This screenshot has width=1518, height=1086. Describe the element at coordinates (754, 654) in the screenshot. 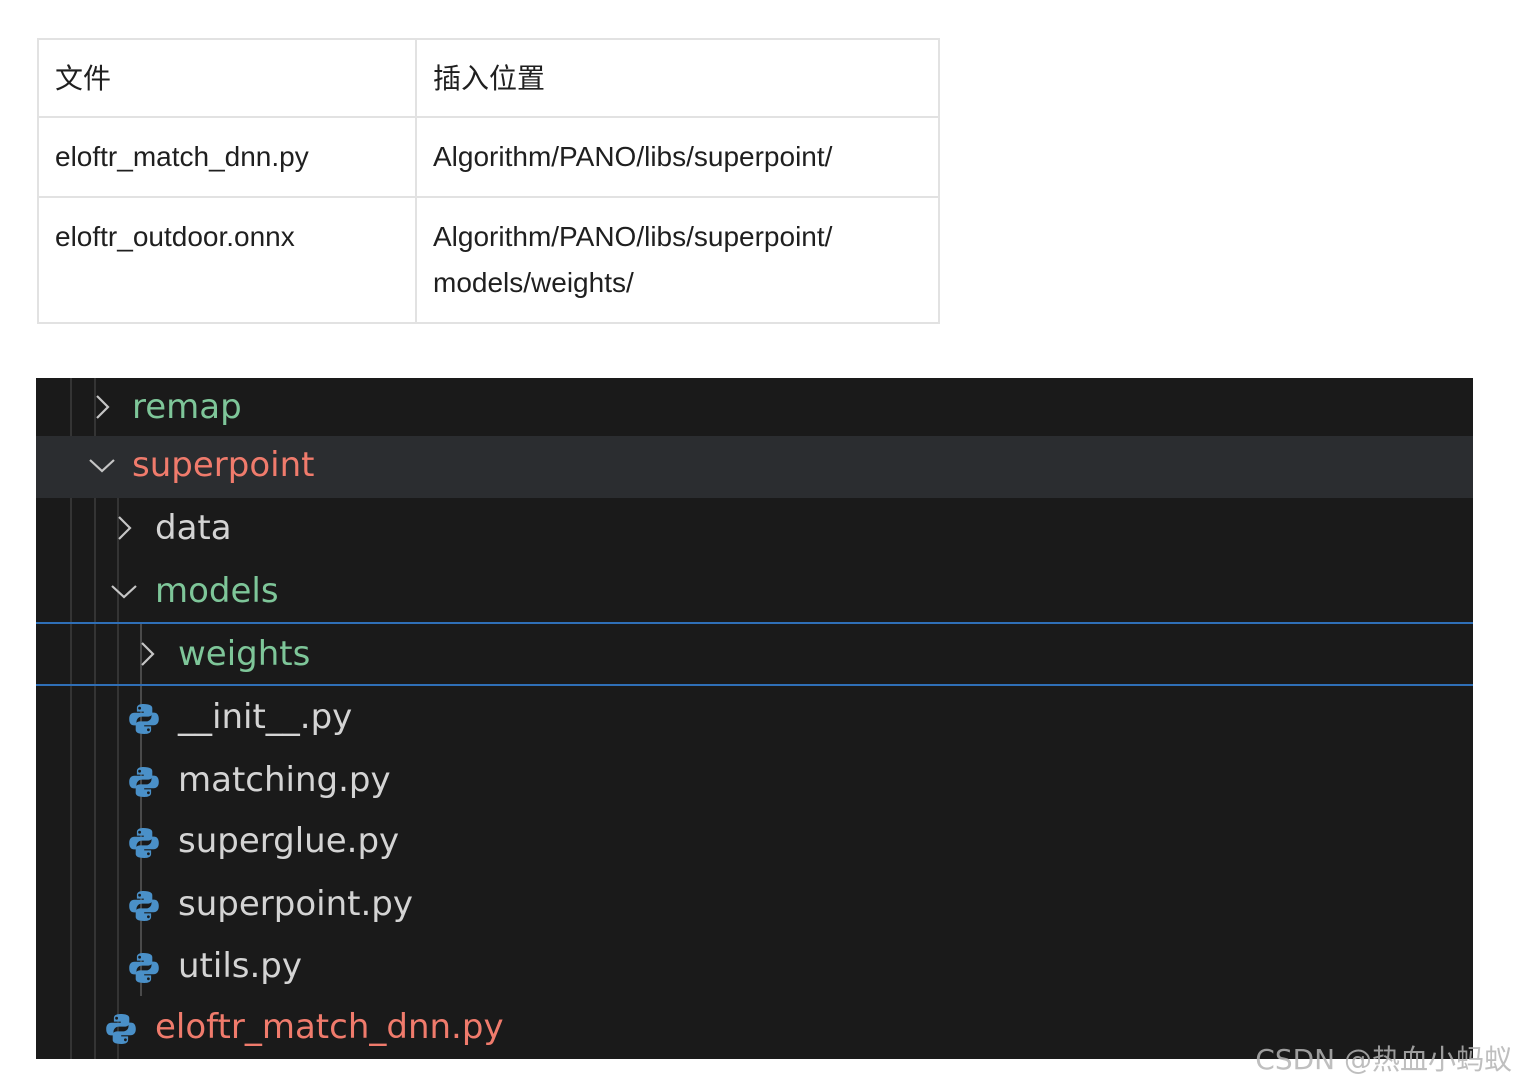

I see `tree-item-weights: weights` at that location.